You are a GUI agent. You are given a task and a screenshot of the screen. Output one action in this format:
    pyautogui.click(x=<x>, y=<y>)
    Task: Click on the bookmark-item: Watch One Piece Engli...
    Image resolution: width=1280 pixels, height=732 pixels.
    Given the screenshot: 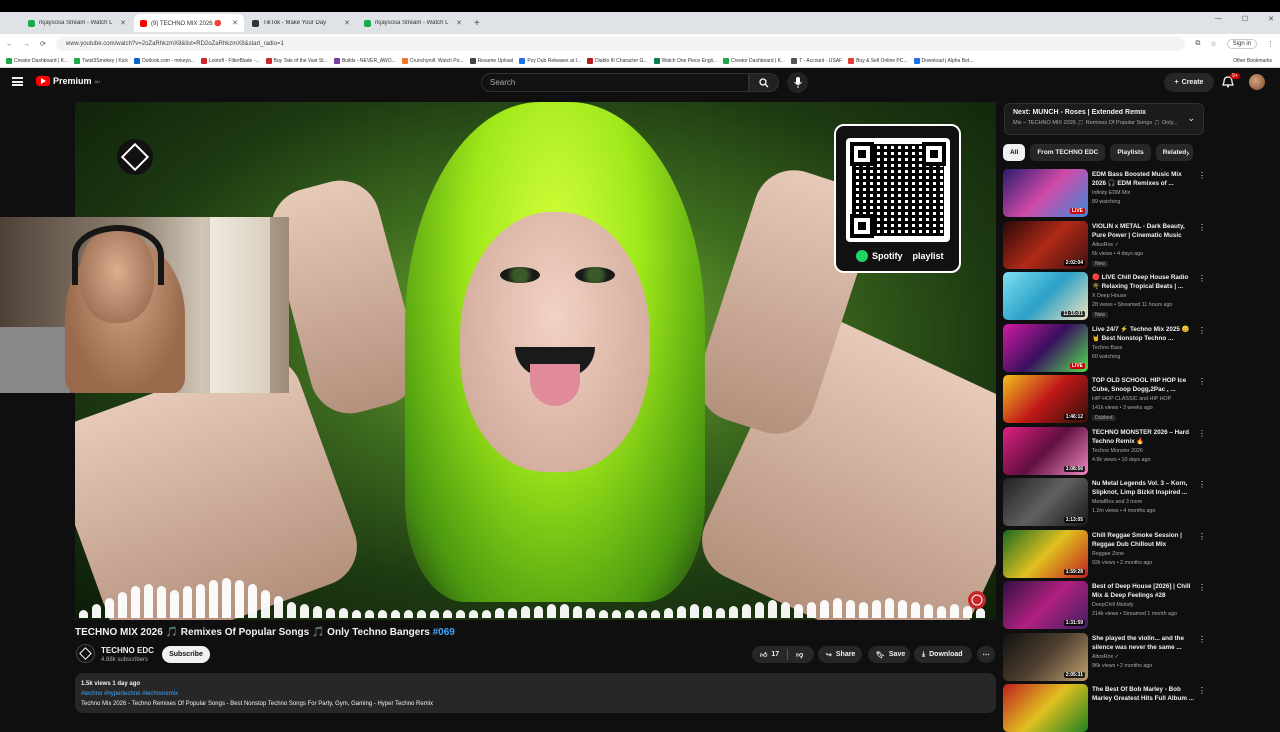 What is the action you would take?
    pyautogui.click(x=685, y=60)
    